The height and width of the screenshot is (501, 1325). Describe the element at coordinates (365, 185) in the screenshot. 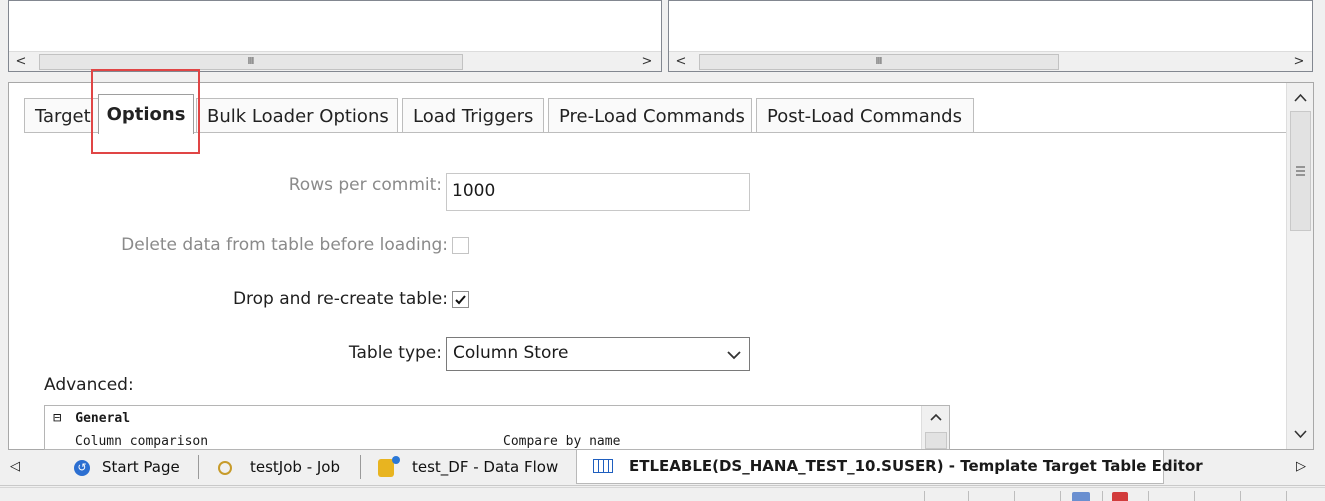

I see `rows-per-commit-label: Rows per commit:` at that location.